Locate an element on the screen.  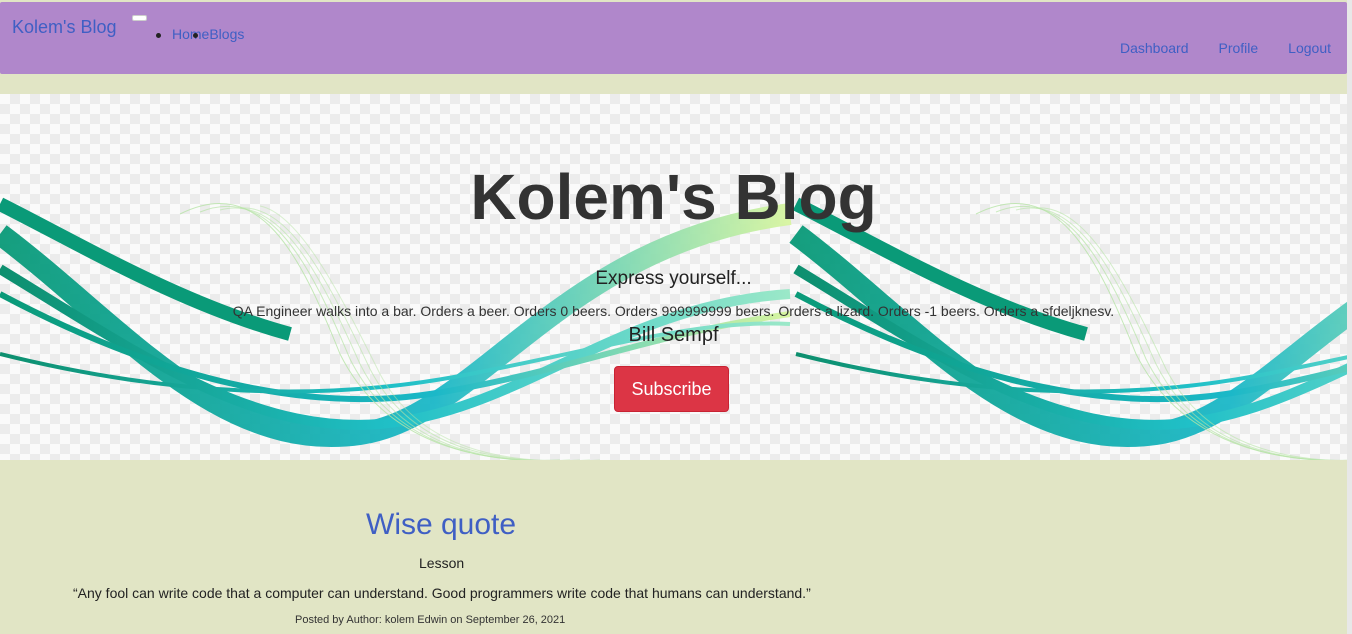
post-title-link: Wise quote is located at coordinates (441, 525).